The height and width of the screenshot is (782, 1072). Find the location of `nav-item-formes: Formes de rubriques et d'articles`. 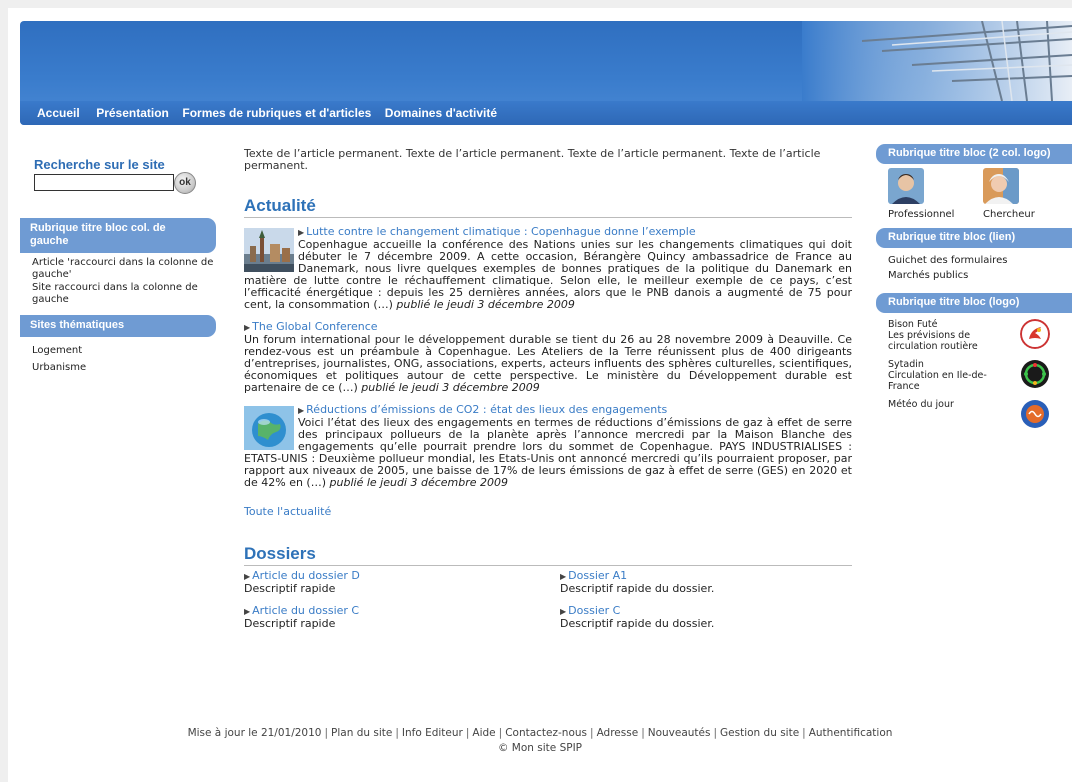

nav-item-formes: Formes de rubriques et d'articles is located at coordinates (276, 113).